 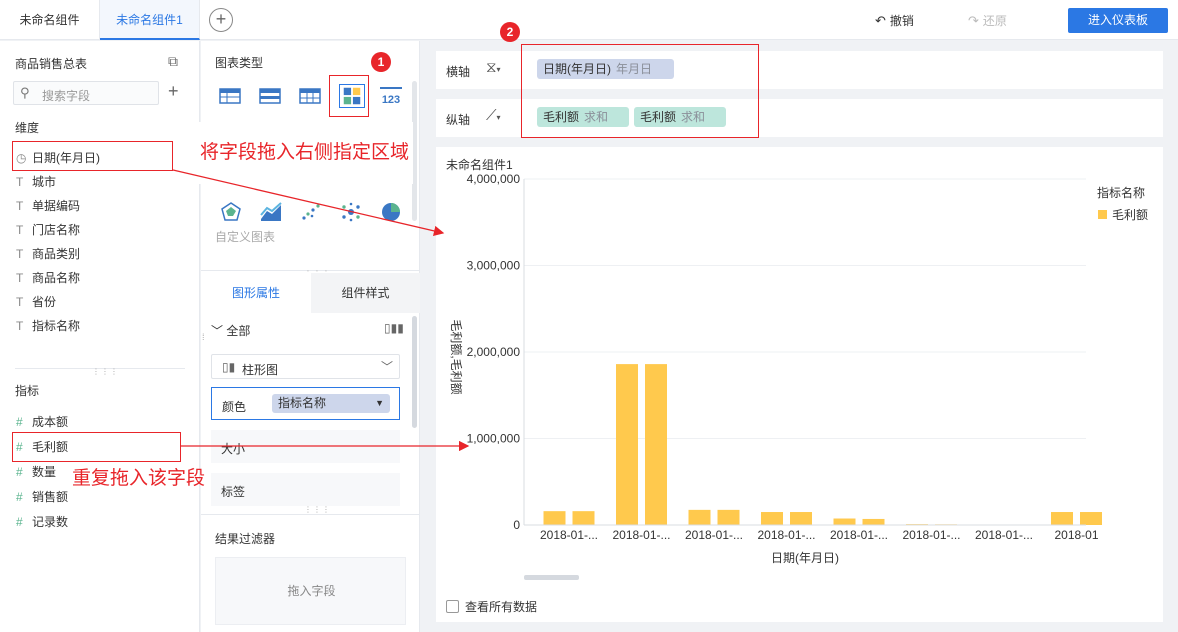 I want to click on field-quantity: # 数量, so click(x=36, y=473).